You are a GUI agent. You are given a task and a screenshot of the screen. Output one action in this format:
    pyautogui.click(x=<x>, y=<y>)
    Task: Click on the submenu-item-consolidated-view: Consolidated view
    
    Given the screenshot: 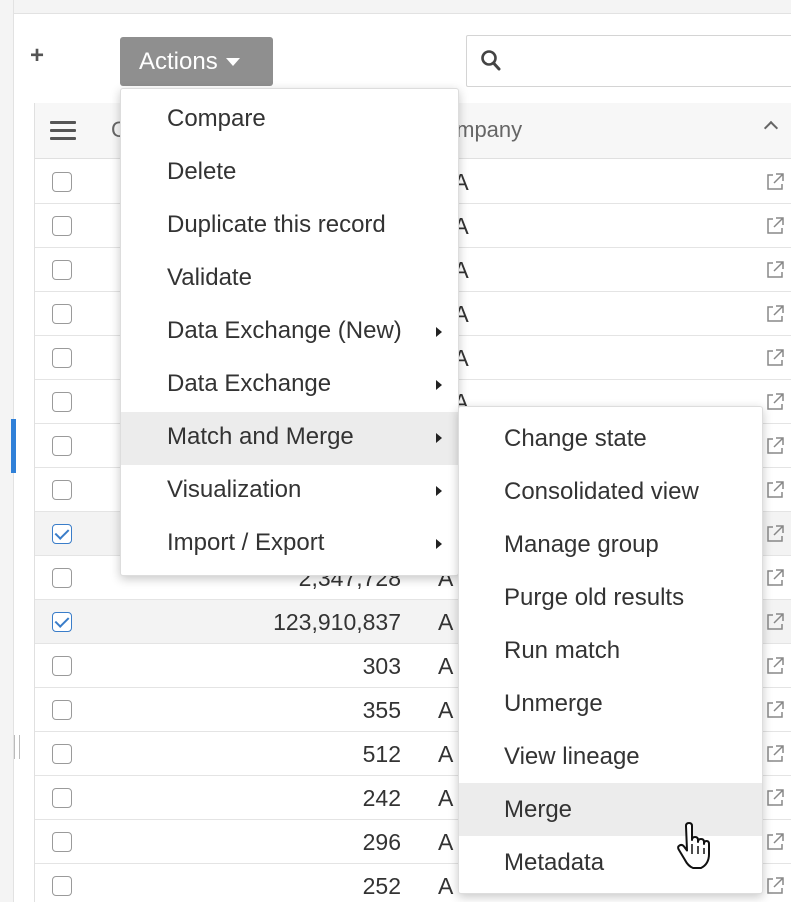 What is the action you would take?
    pyautogui.click(x=610, y=491)
    